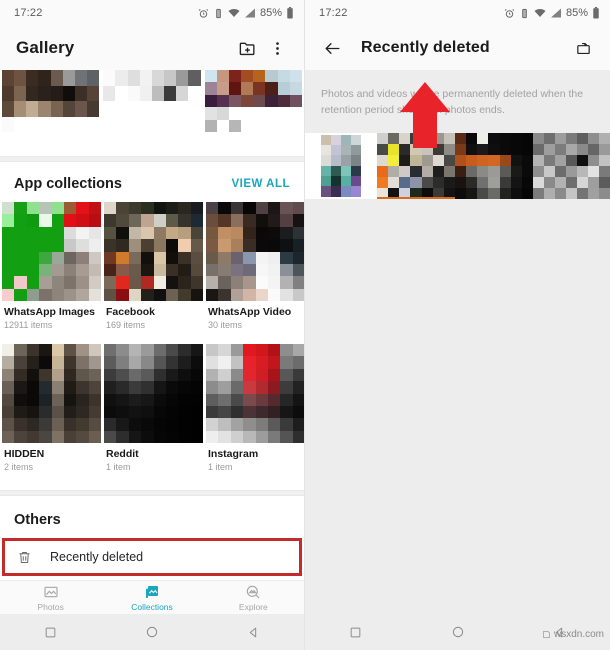  What do you see at coordinates (24, 454) in the screenshot?
I see `album-name: HIDDEN` at bounding box center [24, 454].